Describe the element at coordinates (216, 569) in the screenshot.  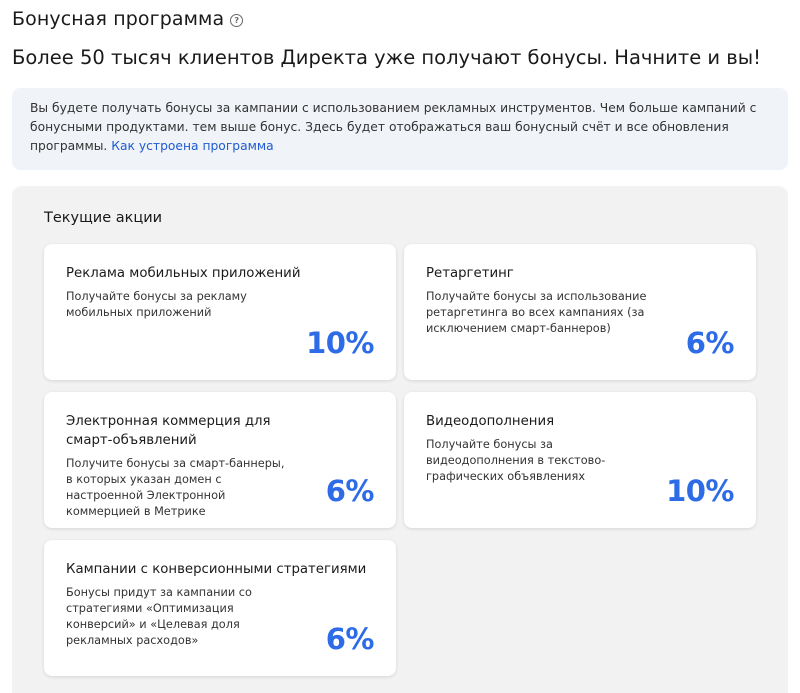
I see `promo-card-title: Кампании с конверсионными стратегиями` at that location.